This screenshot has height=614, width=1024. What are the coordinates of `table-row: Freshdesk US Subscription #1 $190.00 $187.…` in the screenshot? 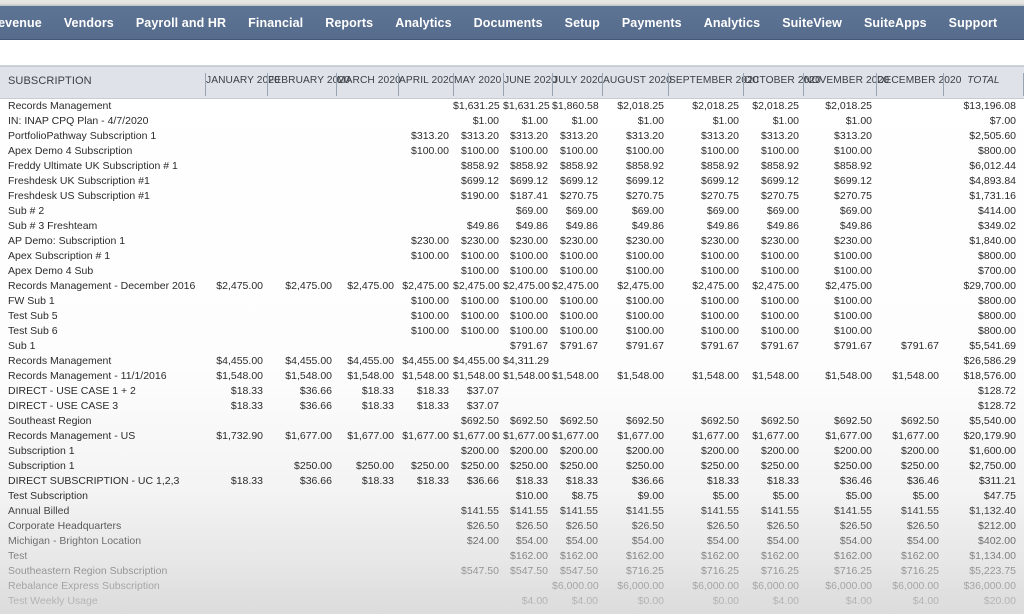 It's located at (512, 196).